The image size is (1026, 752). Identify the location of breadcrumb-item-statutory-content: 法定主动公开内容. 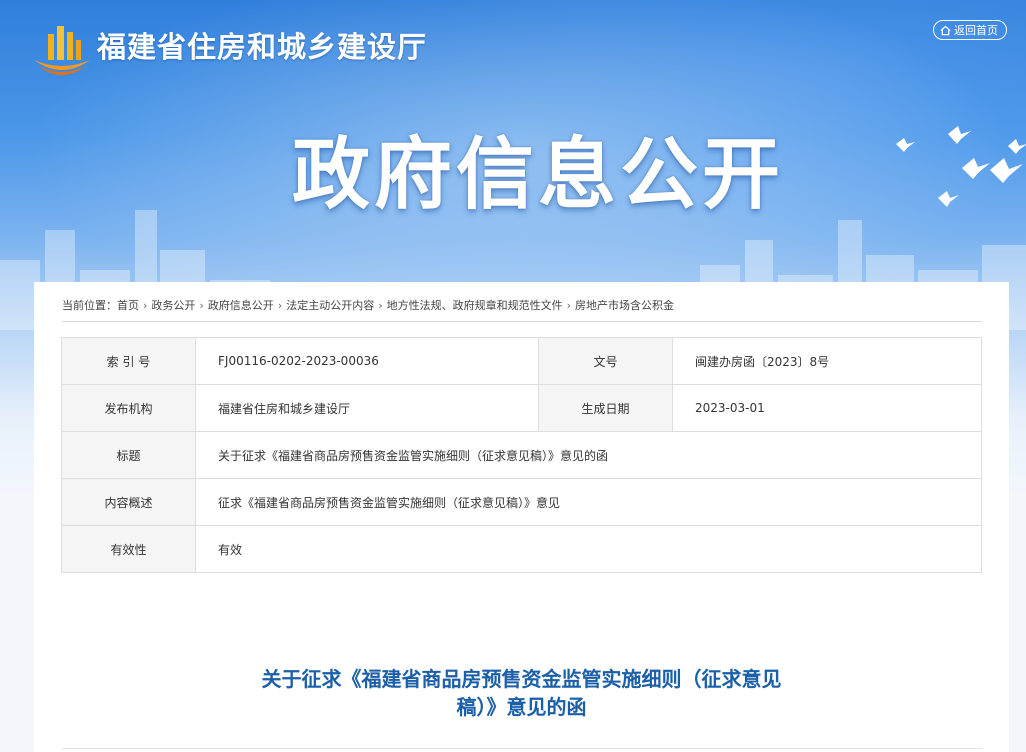
(330, 305).